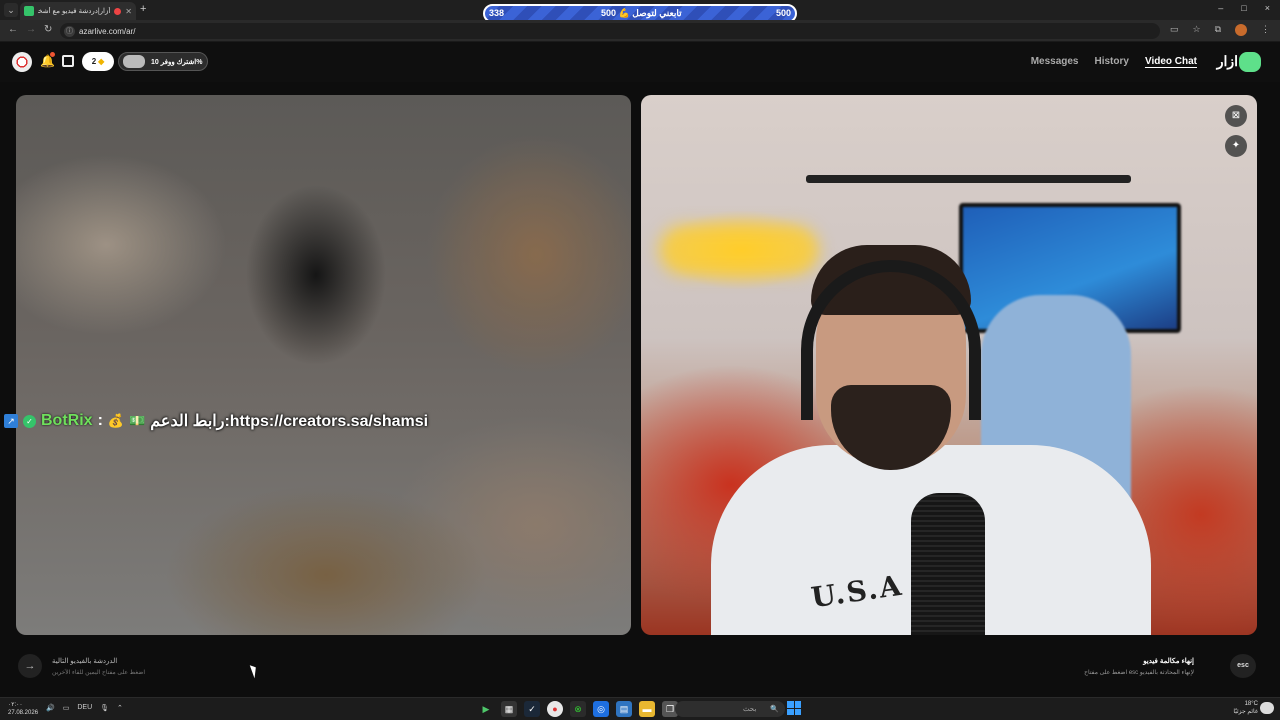  What do you see at coordinates (104, 708) in the screenshot?
I see `mic-icon: 🎙` at bounding box center [104, 708].